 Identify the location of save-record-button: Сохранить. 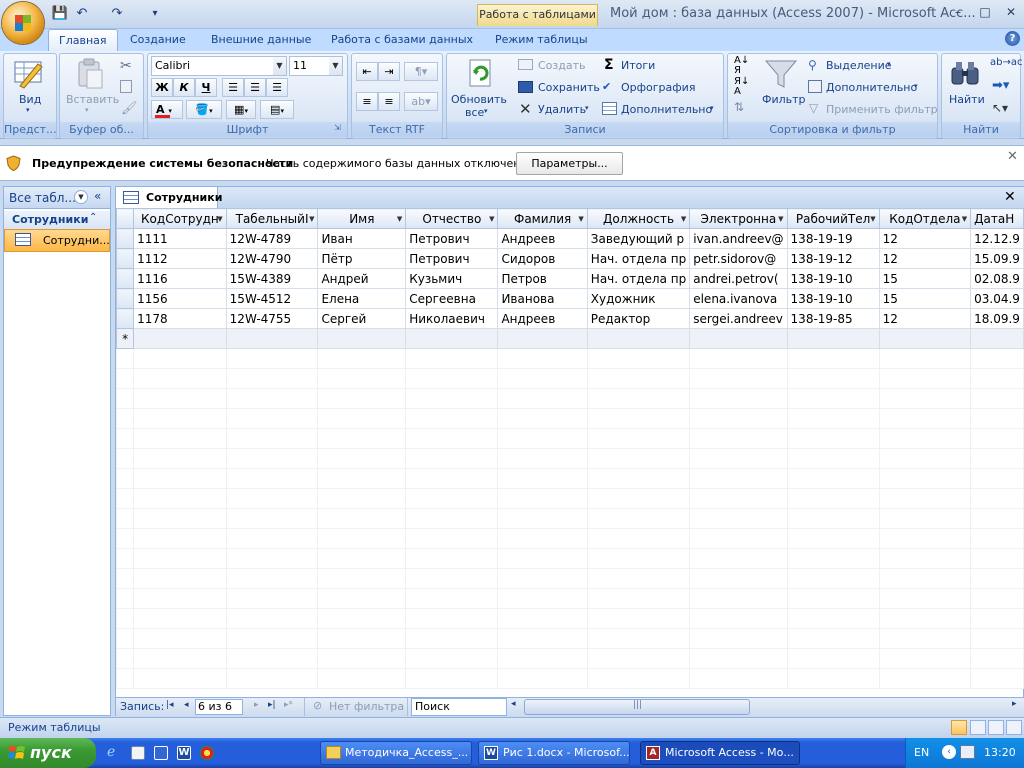
(569, 87).